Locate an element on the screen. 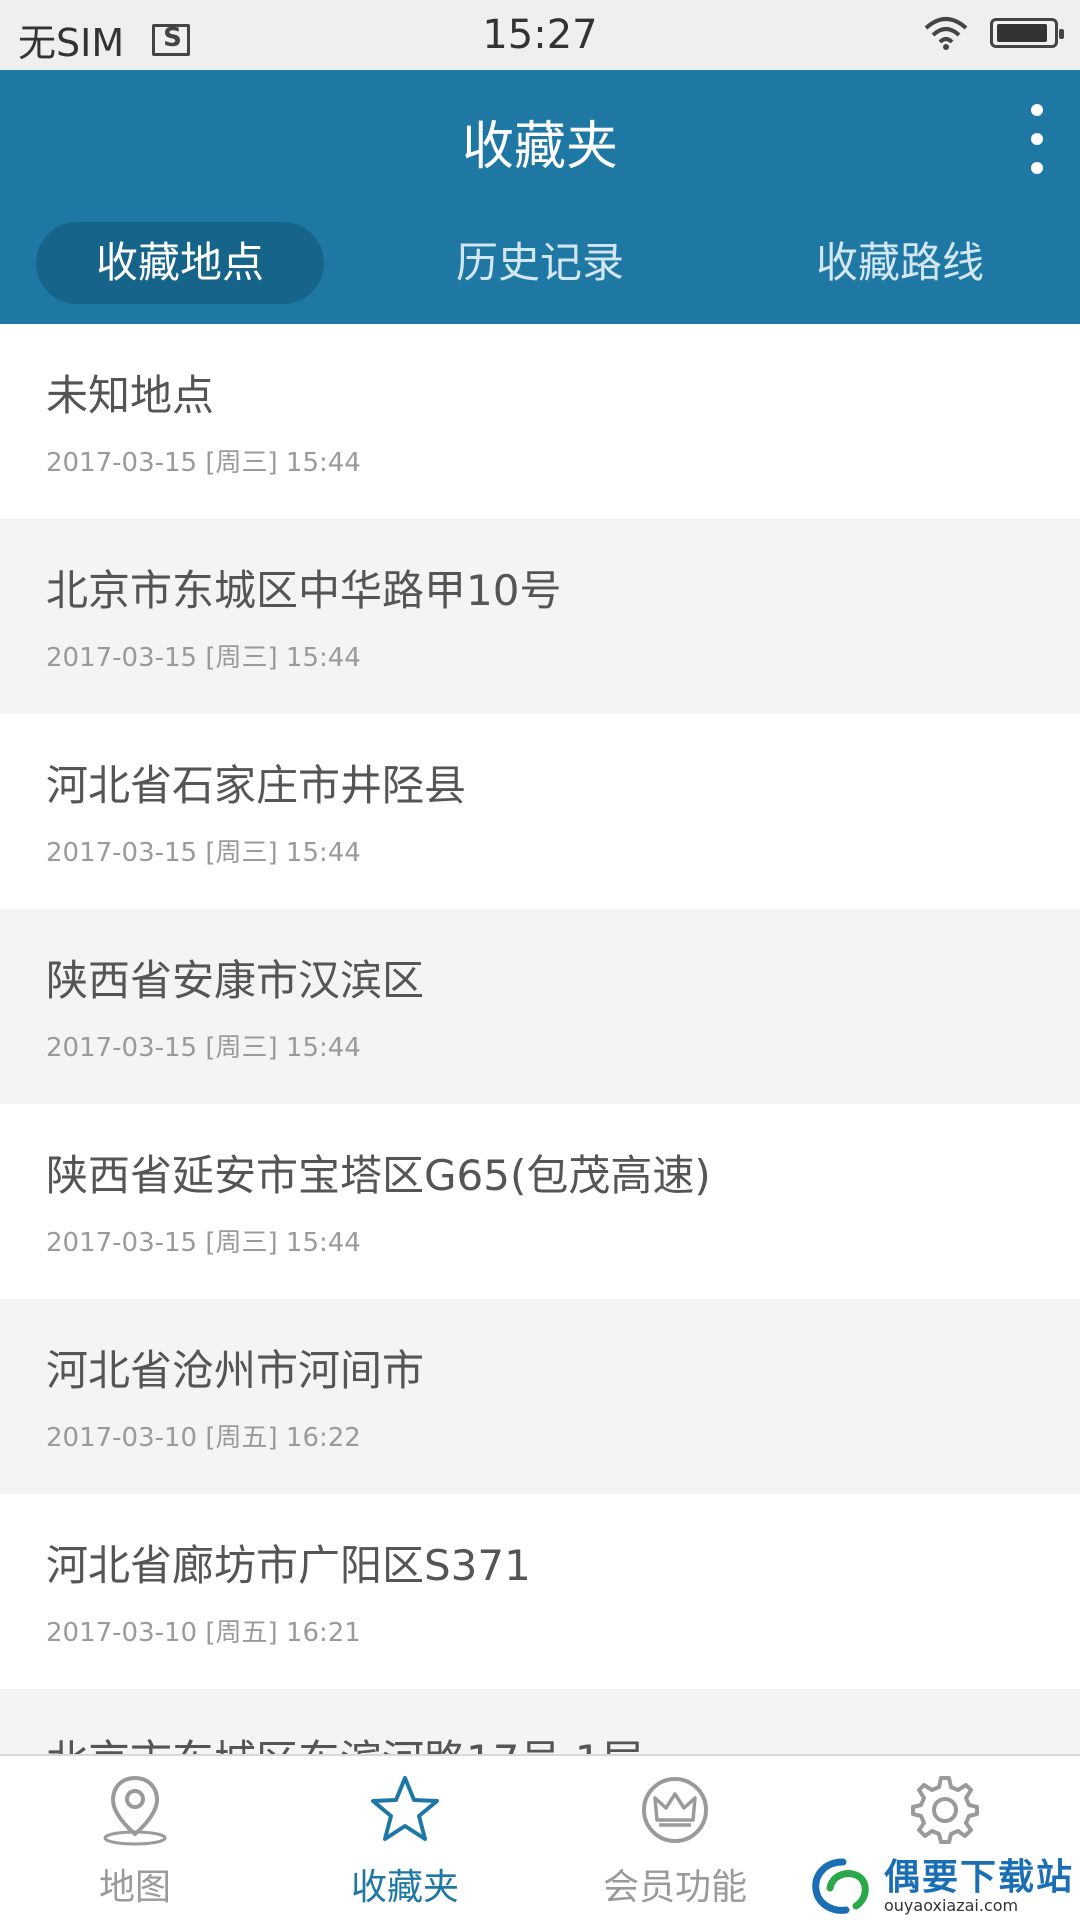 This screenshot has width=1080, height=1922. status-bar: 无SIM 15:27 is located at coordinates (540, 35).